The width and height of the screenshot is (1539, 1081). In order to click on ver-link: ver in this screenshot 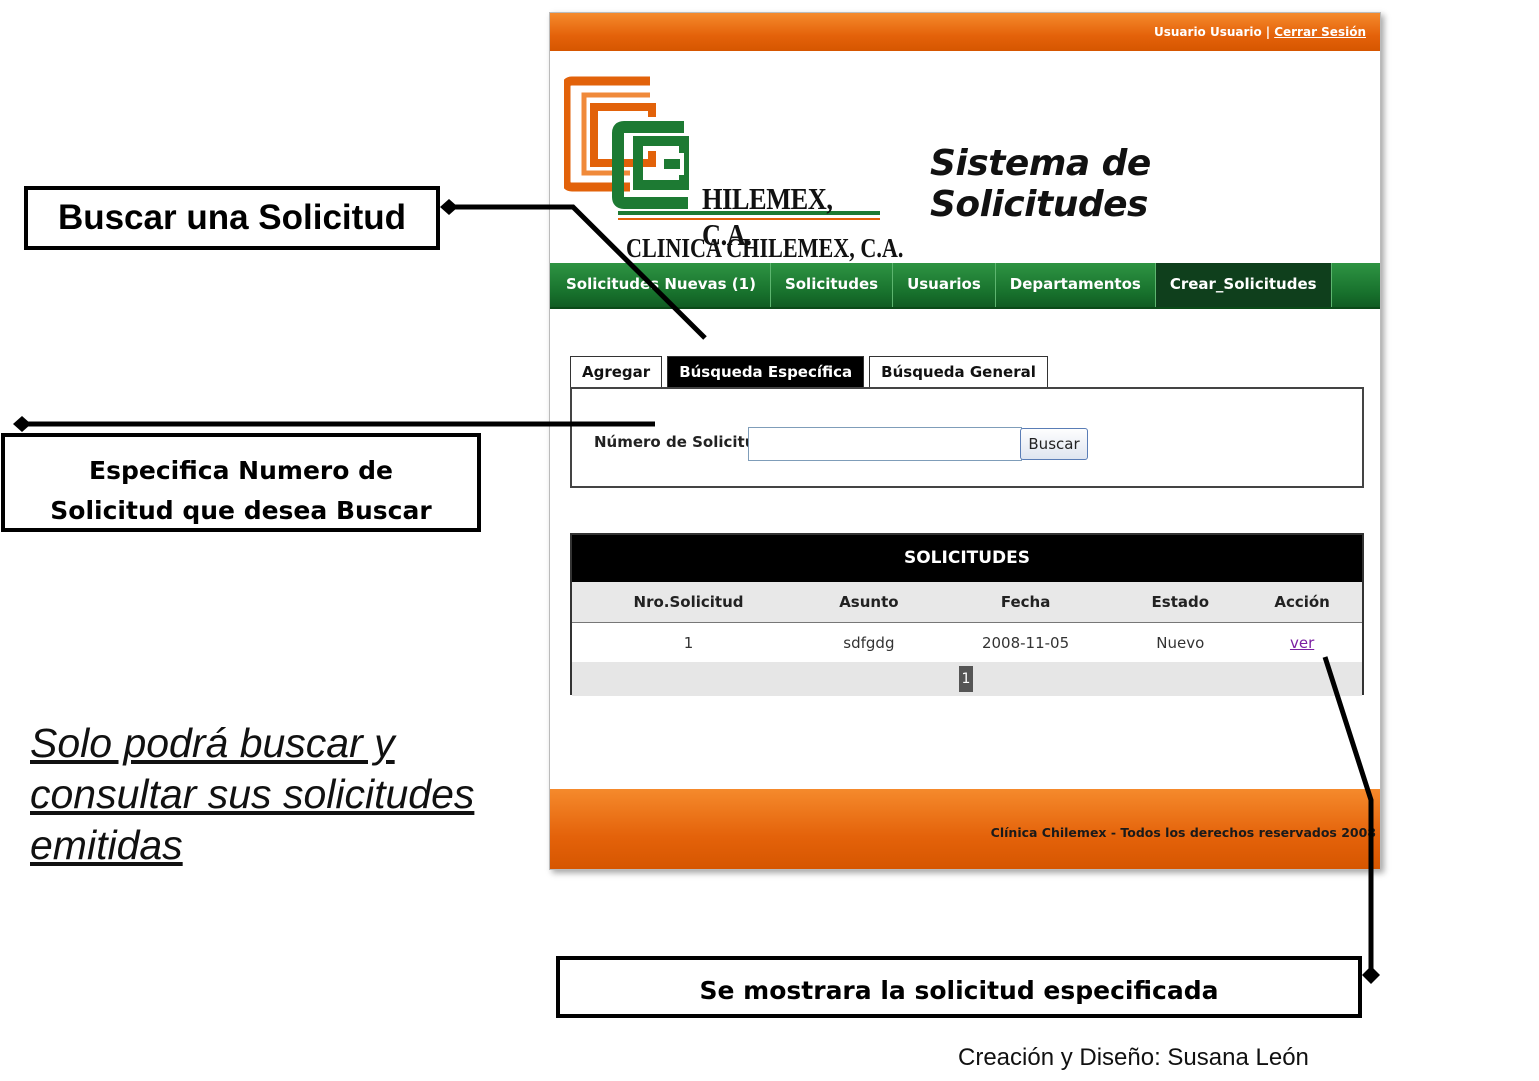, I will do `click(1302, 643)`.